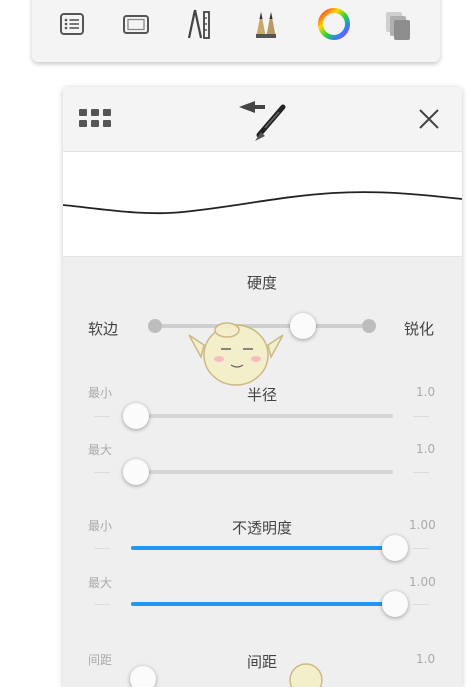 Image resolution: width=470 pixels, height=687 pixels. I want to click on panel-header, so click(262, 119).